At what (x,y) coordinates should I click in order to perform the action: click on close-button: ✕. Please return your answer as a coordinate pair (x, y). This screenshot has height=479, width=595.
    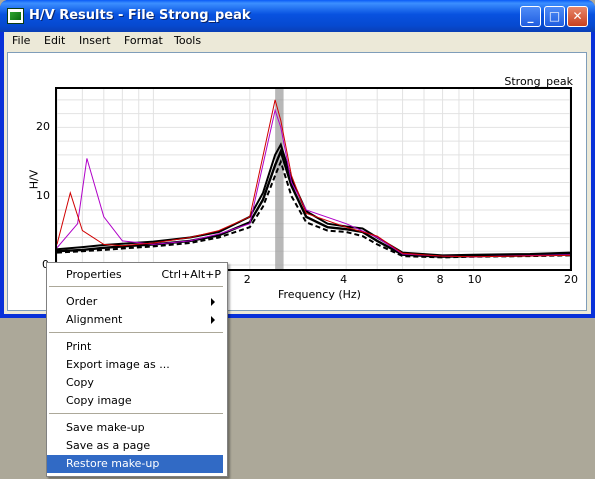
    Looking at the image, I should click on (577, 16).